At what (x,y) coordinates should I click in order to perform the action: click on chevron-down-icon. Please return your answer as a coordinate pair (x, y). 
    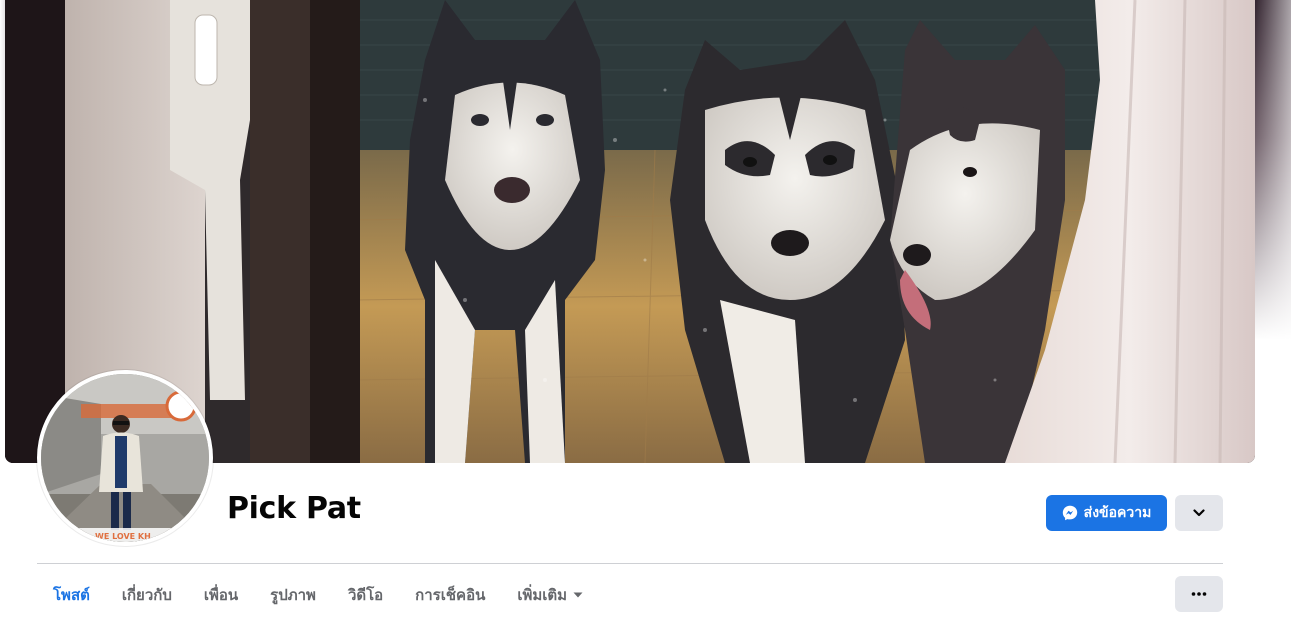
    Looking at the image, I should click on (1199, 513).